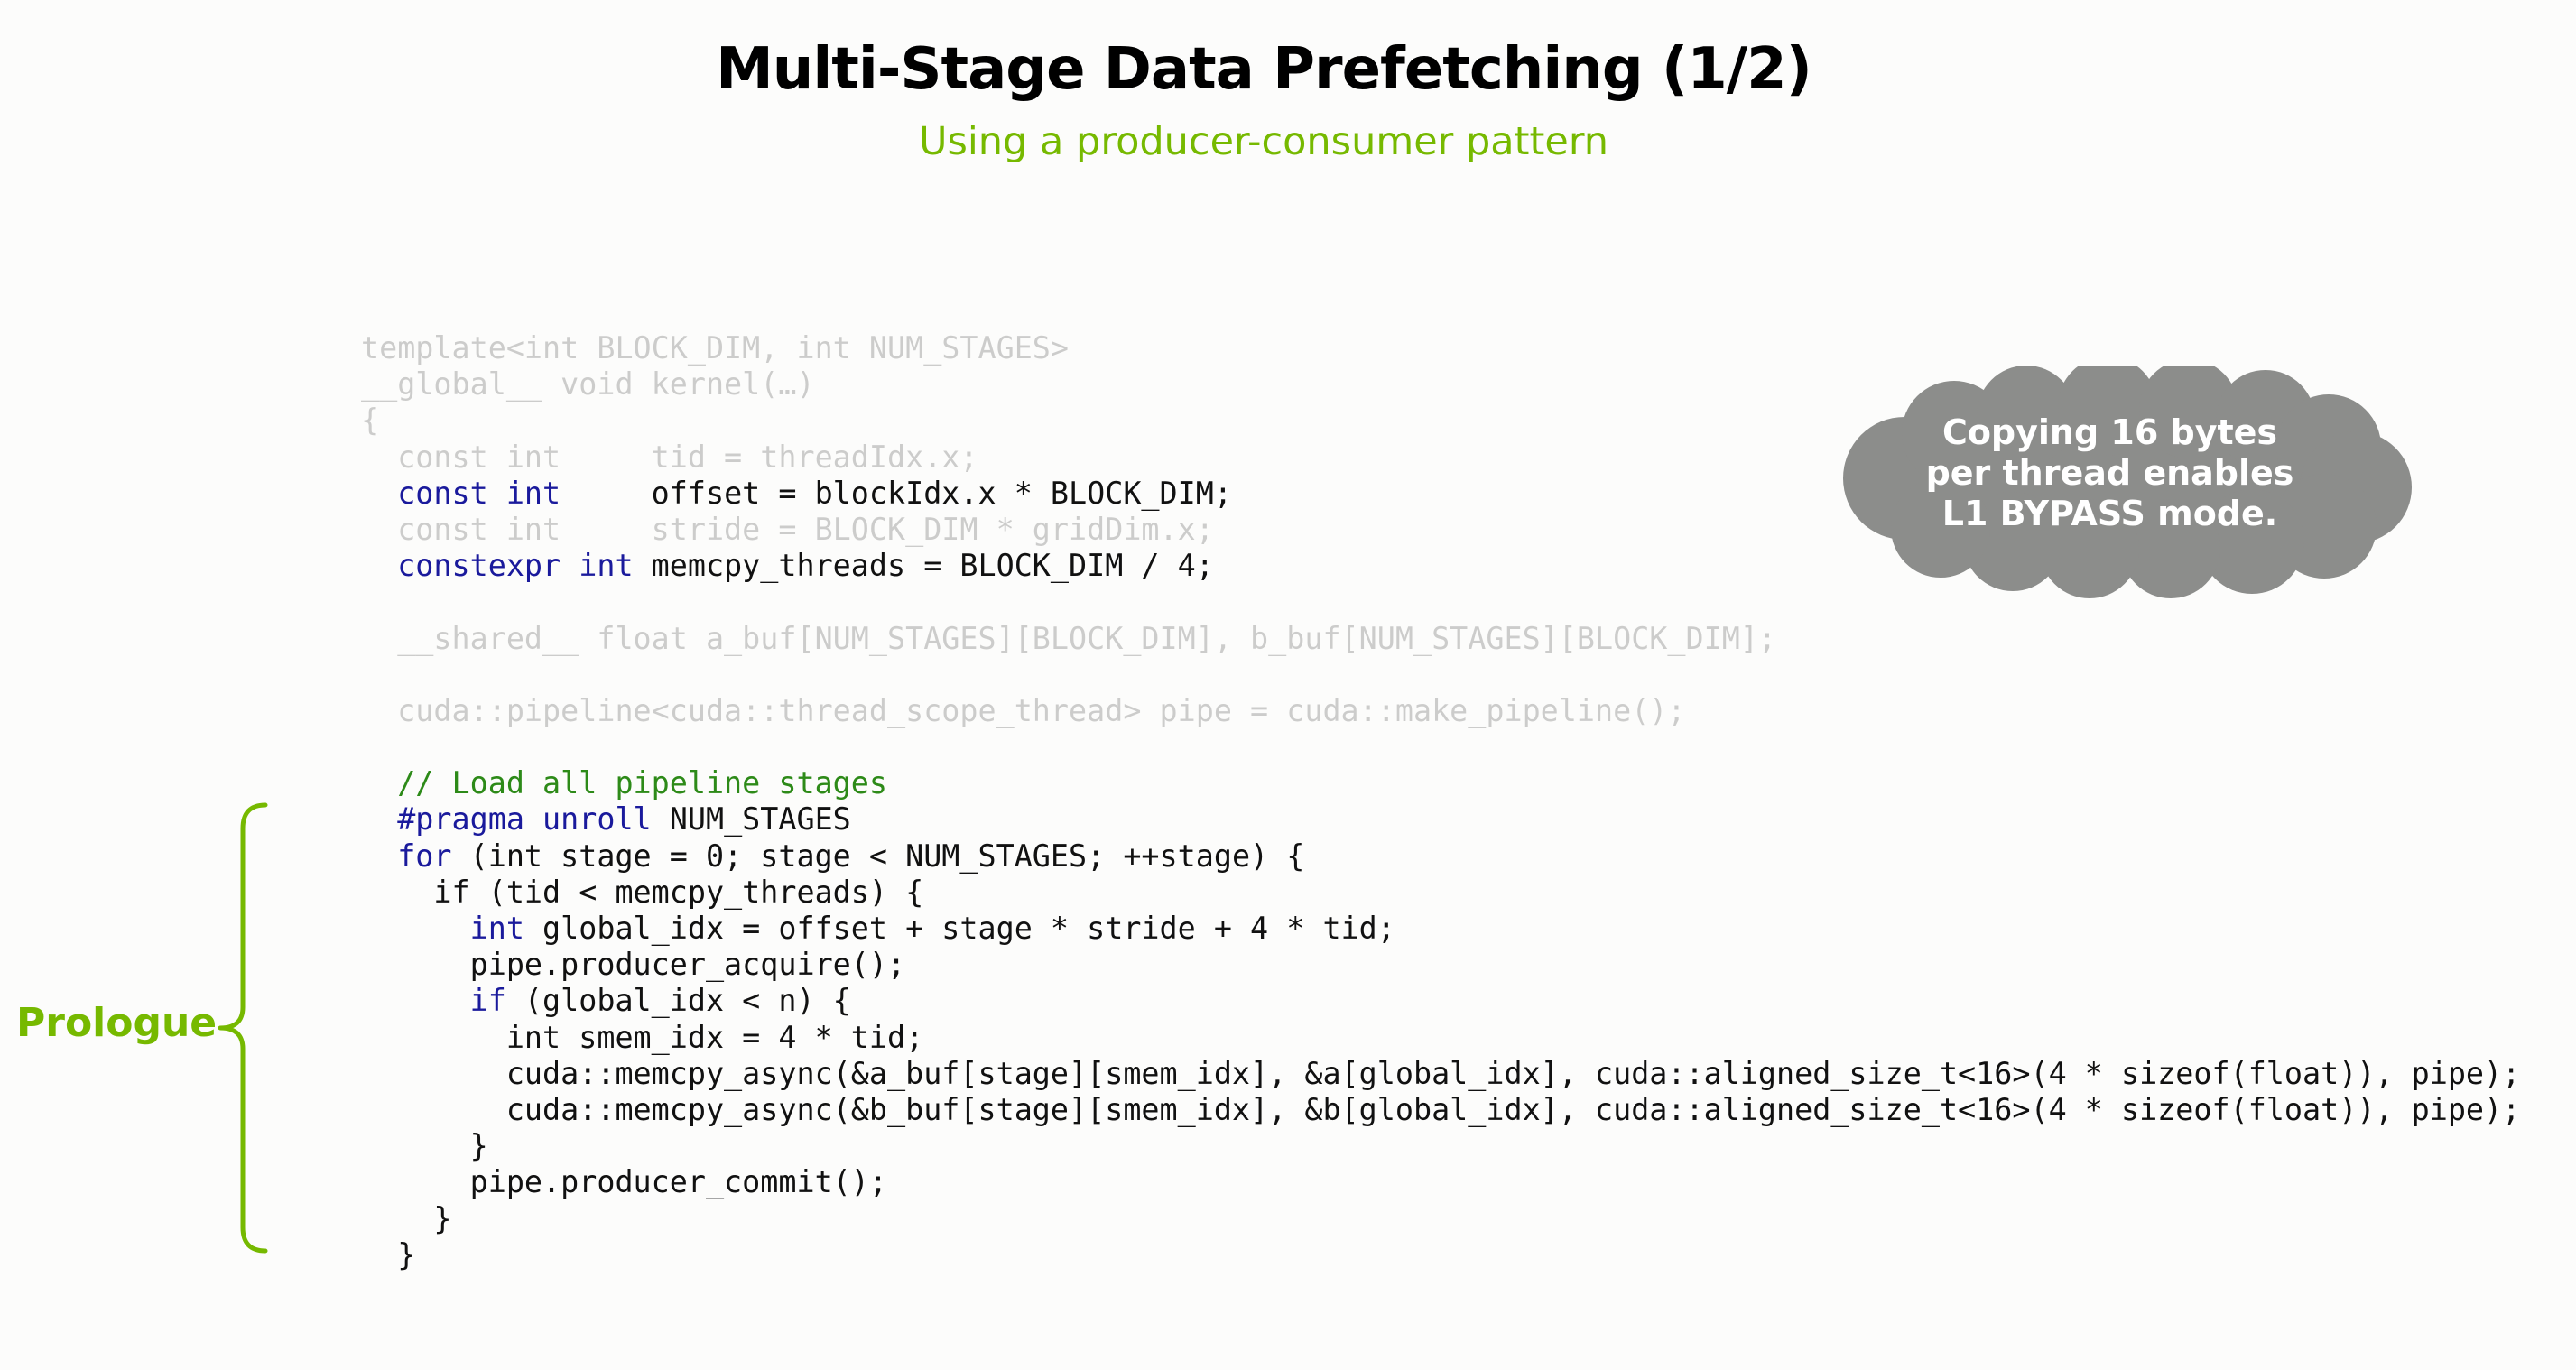  What do you see at coordinates (1441, 384) in the screenshot?
I see `code-line: __global__ void kernel(…)` at bounding box center [1441, 384].